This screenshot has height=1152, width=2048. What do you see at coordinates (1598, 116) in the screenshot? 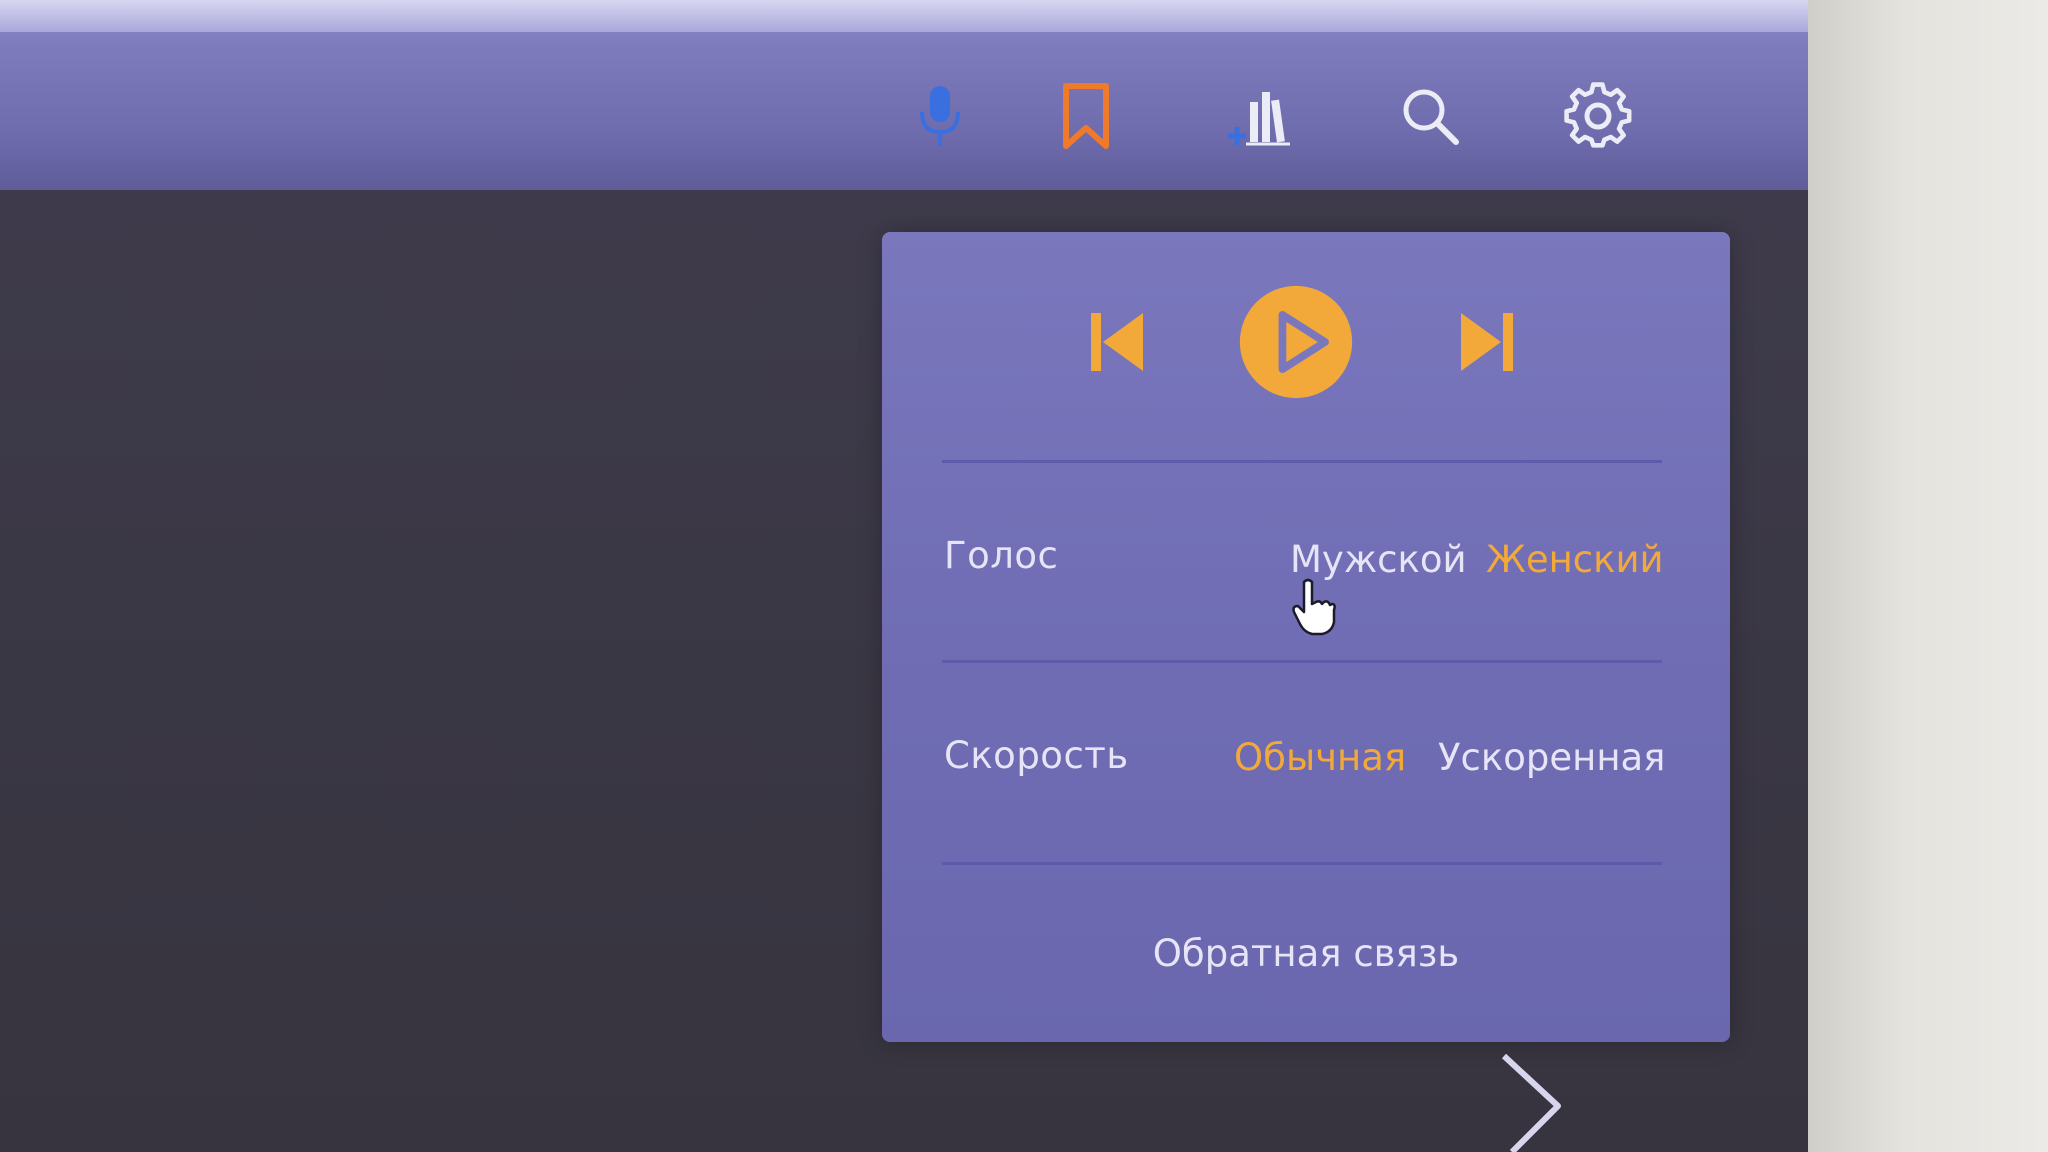
I see `gear-icon` at bounding box center [1598, 116].